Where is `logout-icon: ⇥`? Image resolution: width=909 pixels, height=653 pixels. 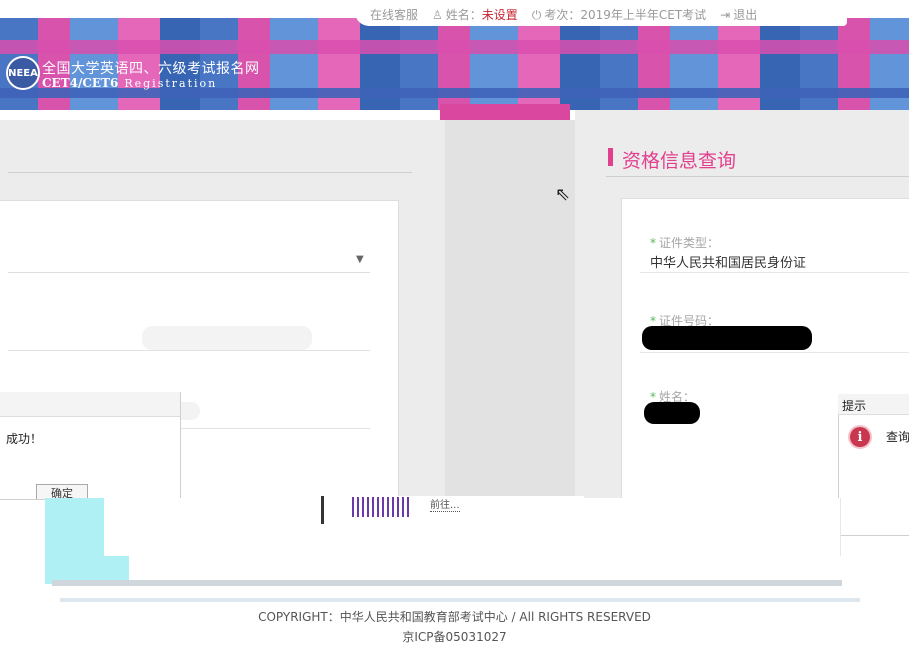
logout-icon: ⇥ is located at coordinates (725, 15).